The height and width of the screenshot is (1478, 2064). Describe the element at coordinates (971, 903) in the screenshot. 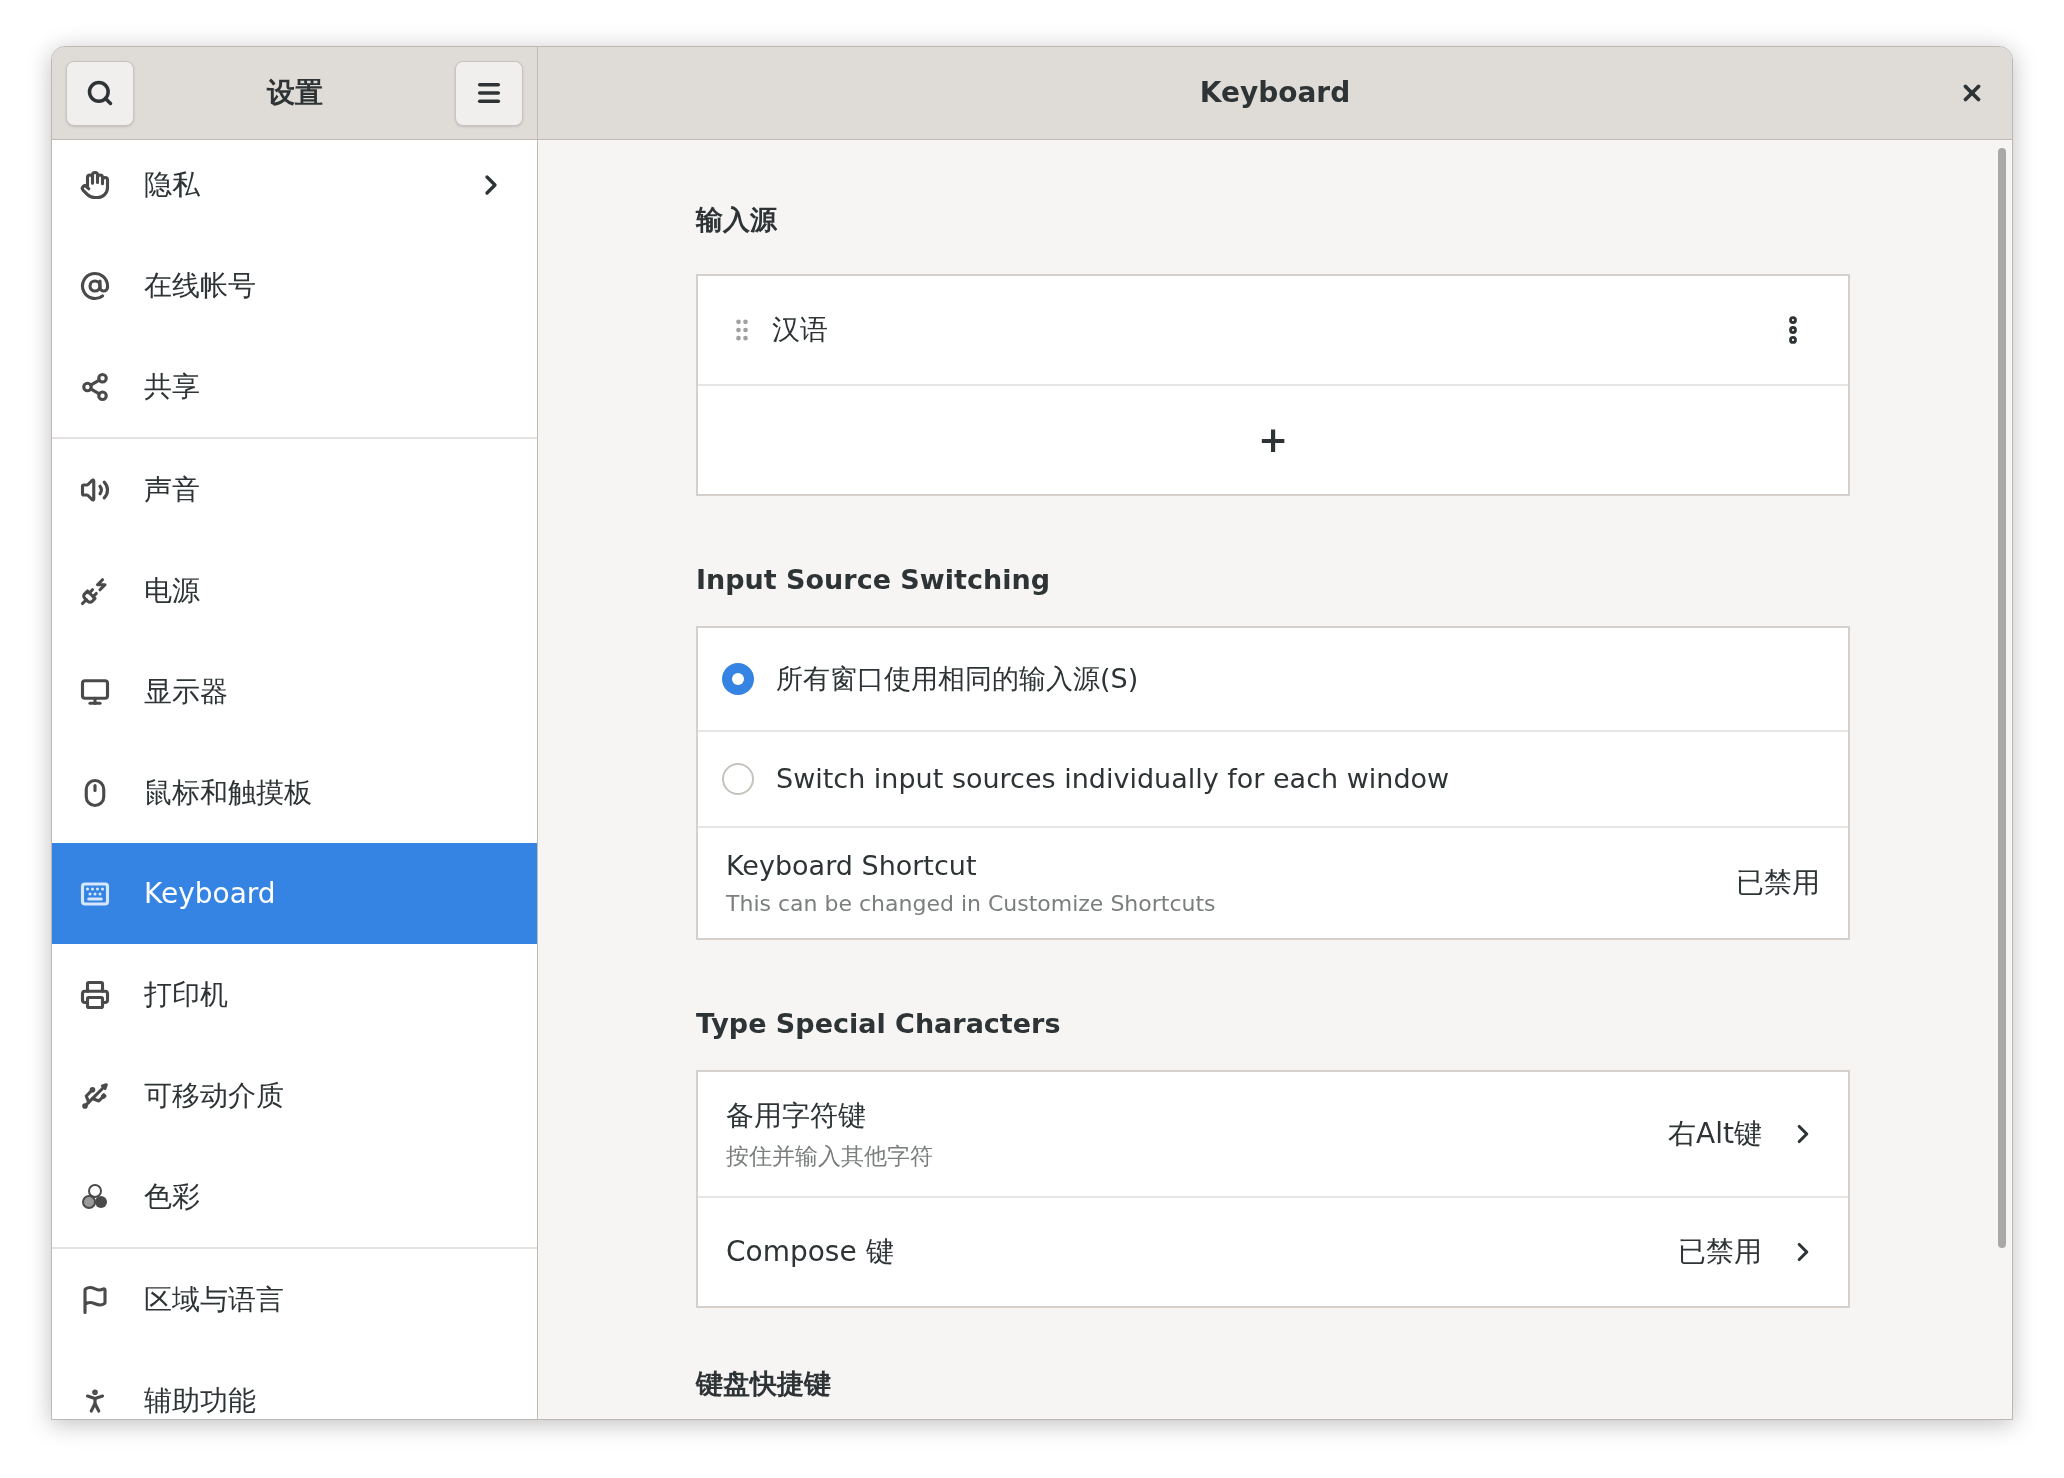

I see `row-subtitle: This can be changed in Customize Shortcuts` at that location.